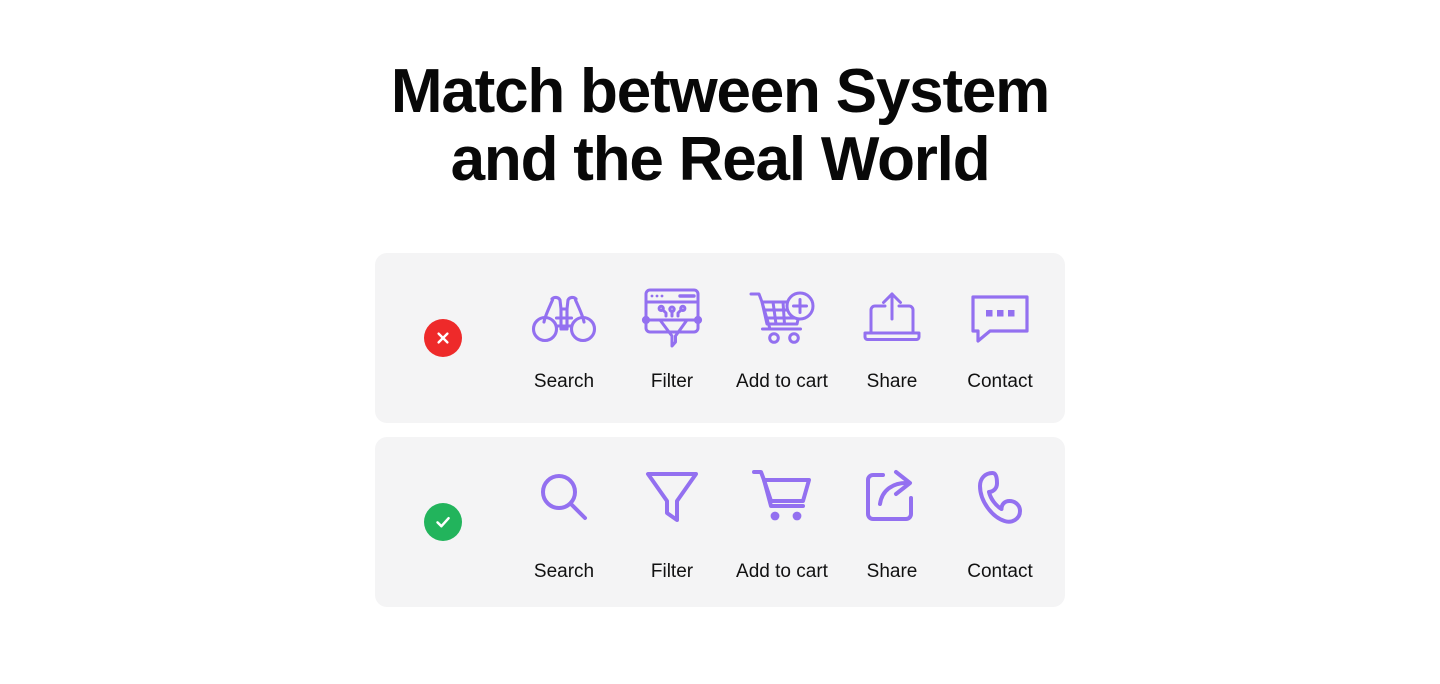 The image size is (1440, 684). Describe the element at coordinates (672, 381) in the screenshot. I see `bad-item-filter-label: Filter` at that location.